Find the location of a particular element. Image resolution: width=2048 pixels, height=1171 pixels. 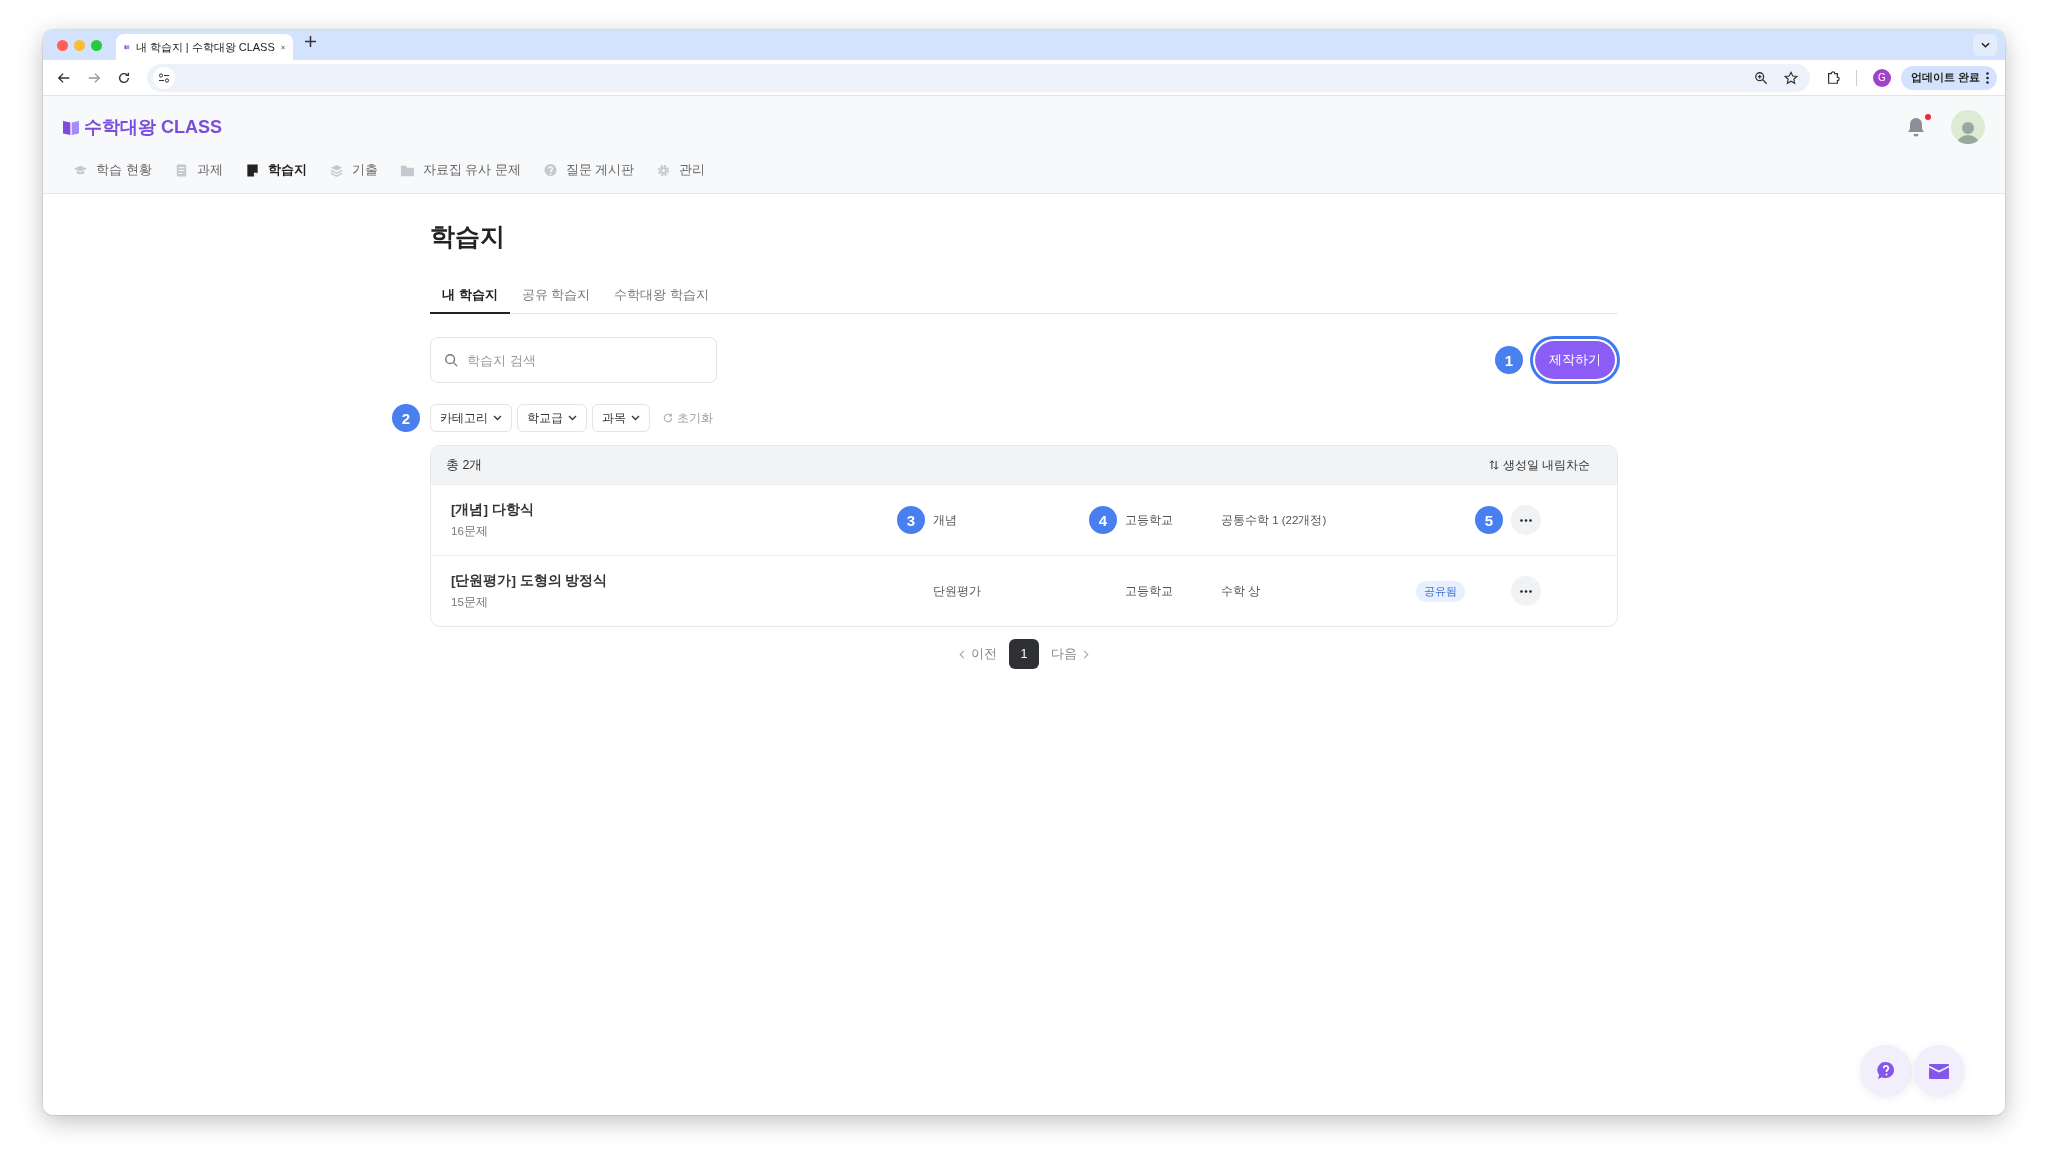

total-count: 총 2개 is located at coordinates (464, 465).